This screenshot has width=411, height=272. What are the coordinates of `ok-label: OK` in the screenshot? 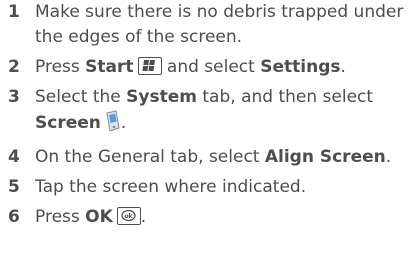 It's located at (99, 217).